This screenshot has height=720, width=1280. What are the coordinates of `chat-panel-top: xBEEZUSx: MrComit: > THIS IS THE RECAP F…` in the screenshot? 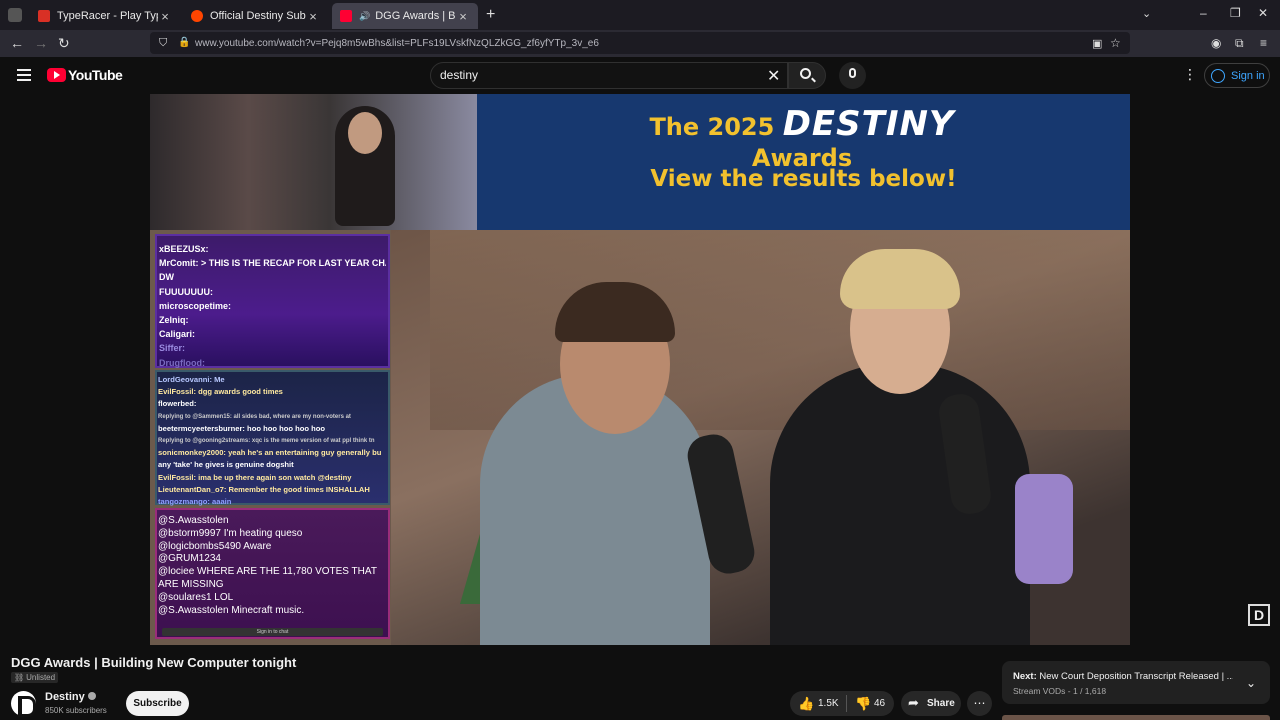 It's located at (272, 301).